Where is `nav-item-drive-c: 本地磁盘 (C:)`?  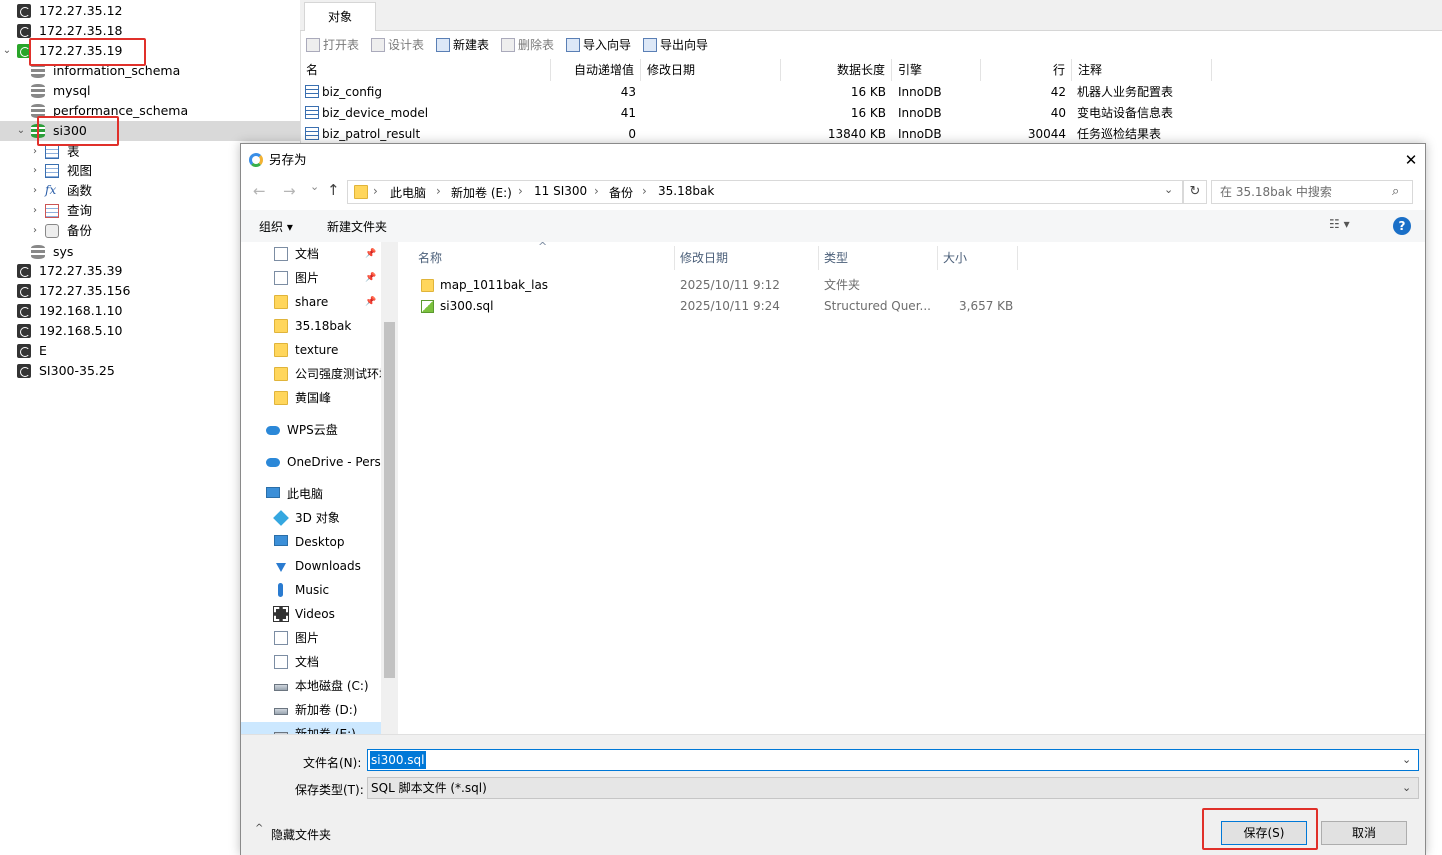
nav-item-drive-c: 本地磁盘 (C:) is located at coordinates (311, 686).